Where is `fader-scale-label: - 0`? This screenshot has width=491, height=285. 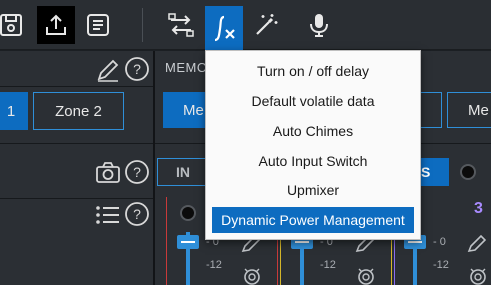
fader-scale-label: - 0 is located at coordinates (439, 242).